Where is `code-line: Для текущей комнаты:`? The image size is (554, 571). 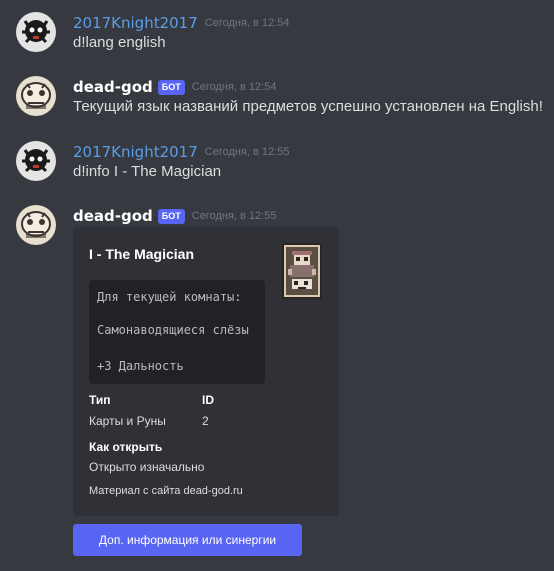
code-line: Для текущей комнаты: is located at coordinates (169, 297).